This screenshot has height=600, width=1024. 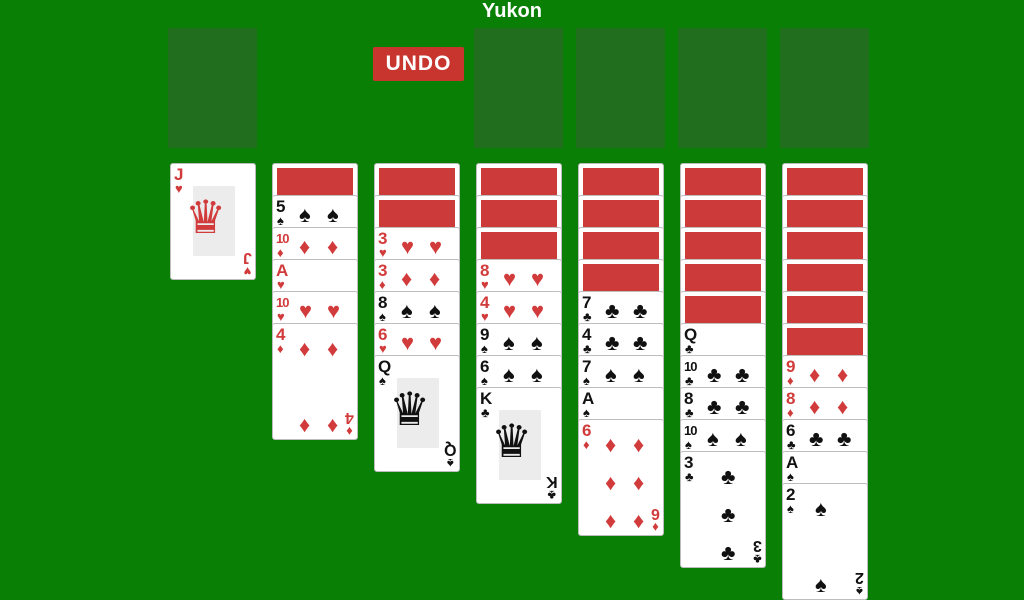 I want to click on playing-card: Q ♠ ♛ ♠ Q, so click(x=417, y=413).